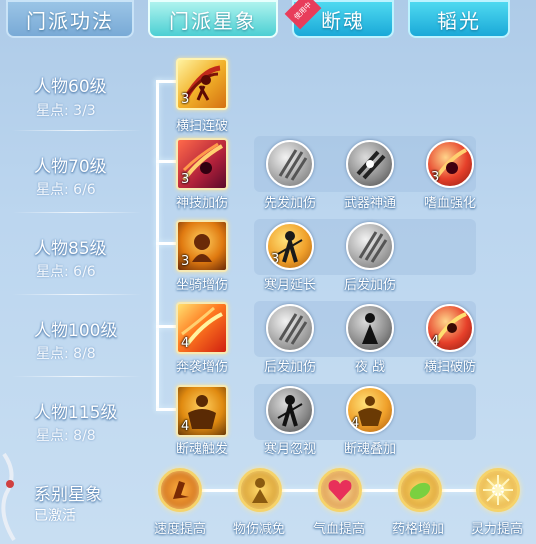  Describe the element at coordinates (449, 367) in the screenshot. I see `skill-label: 横扫破防` at that location.